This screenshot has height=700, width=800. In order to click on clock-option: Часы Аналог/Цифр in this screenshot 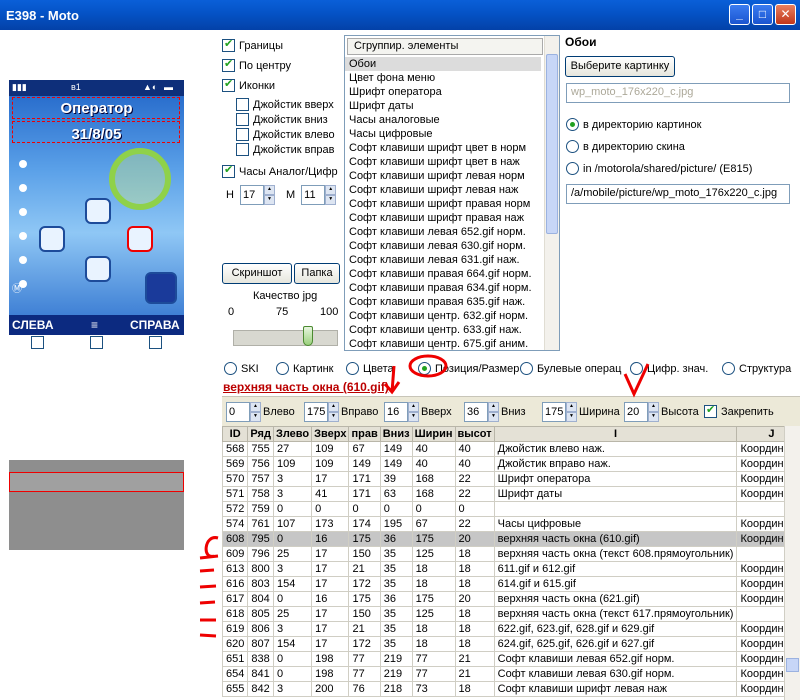, I will do `click(280, 170)`.